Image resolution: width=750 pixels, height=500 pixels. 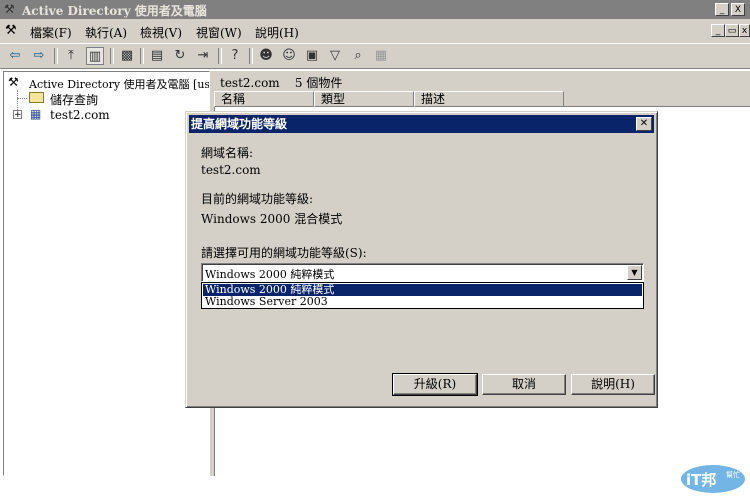 What do you see at coordinates (375, 31) in the screenshot?
I see `menu-bar: ⚒ 檔案(F) 執行(A) 檢視(V) 視窗(W) 說明(H) _ ▭ x` at bounding box center [375, 31].